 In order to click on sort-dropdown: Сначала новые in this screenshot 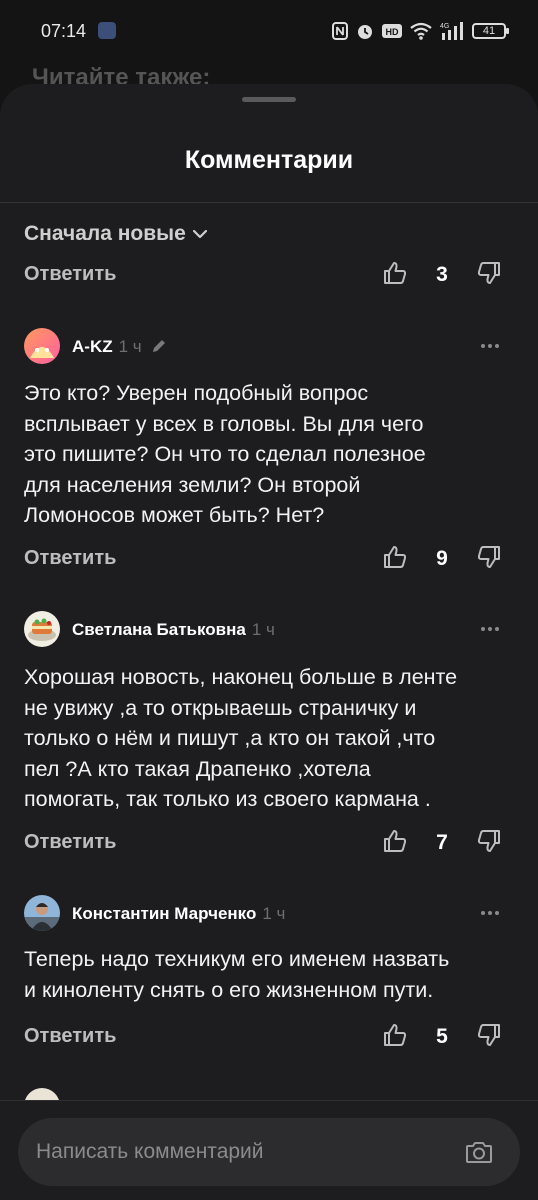, I will do `click(116, 234)`.